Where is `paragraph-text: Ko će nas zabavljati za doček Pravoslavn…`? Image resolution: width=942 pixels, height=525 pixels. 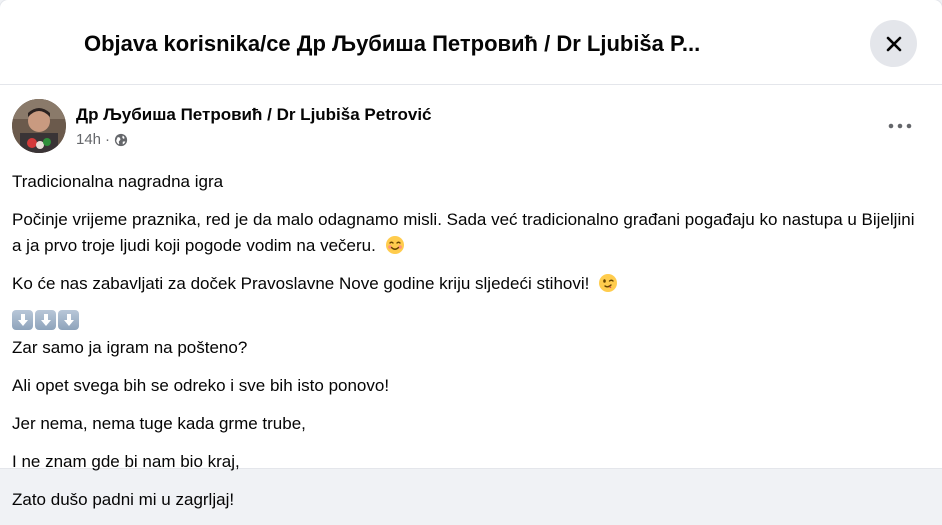 paragraph-text: Ko će nas zabavljati za doček Pravoslavn… is located at coordinates (301, 283).